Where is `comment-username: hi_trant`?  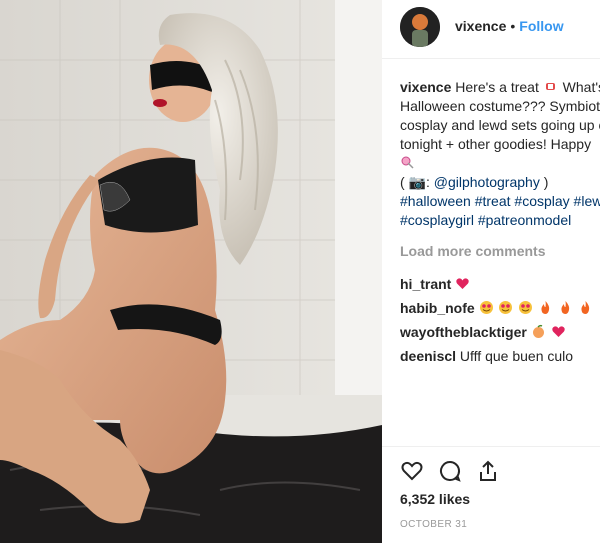 comment-username: hi_trant is located at coordinates (425, 284).